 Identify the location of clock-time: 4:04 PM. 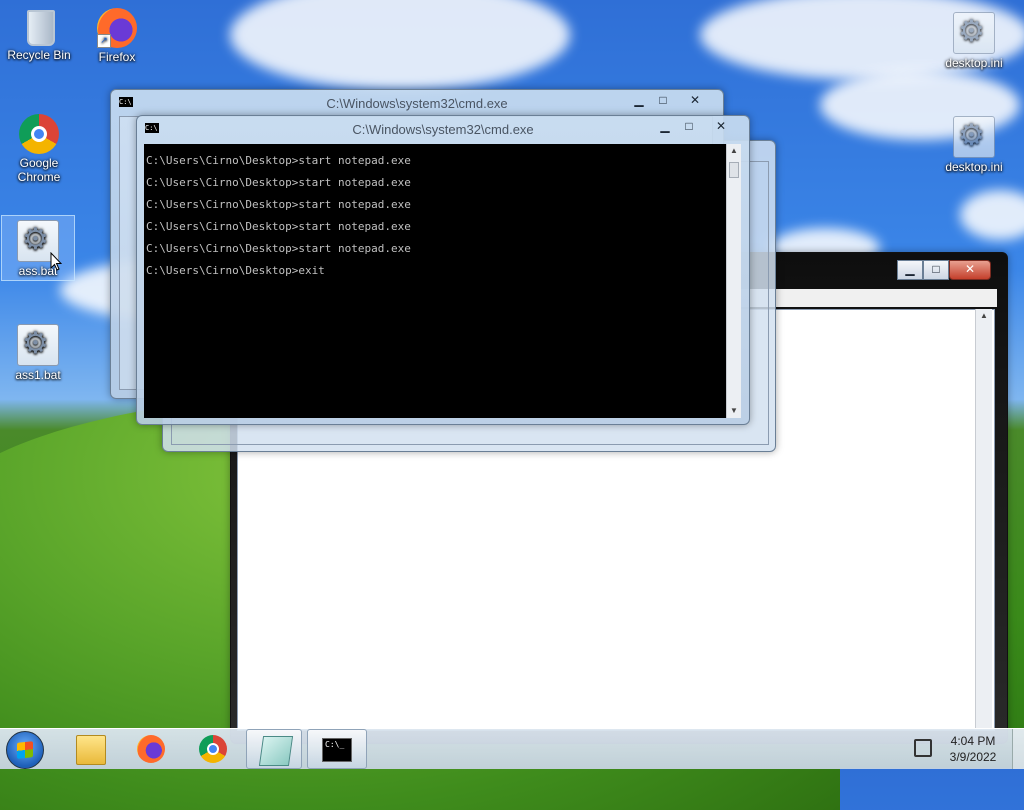
(973, 741).